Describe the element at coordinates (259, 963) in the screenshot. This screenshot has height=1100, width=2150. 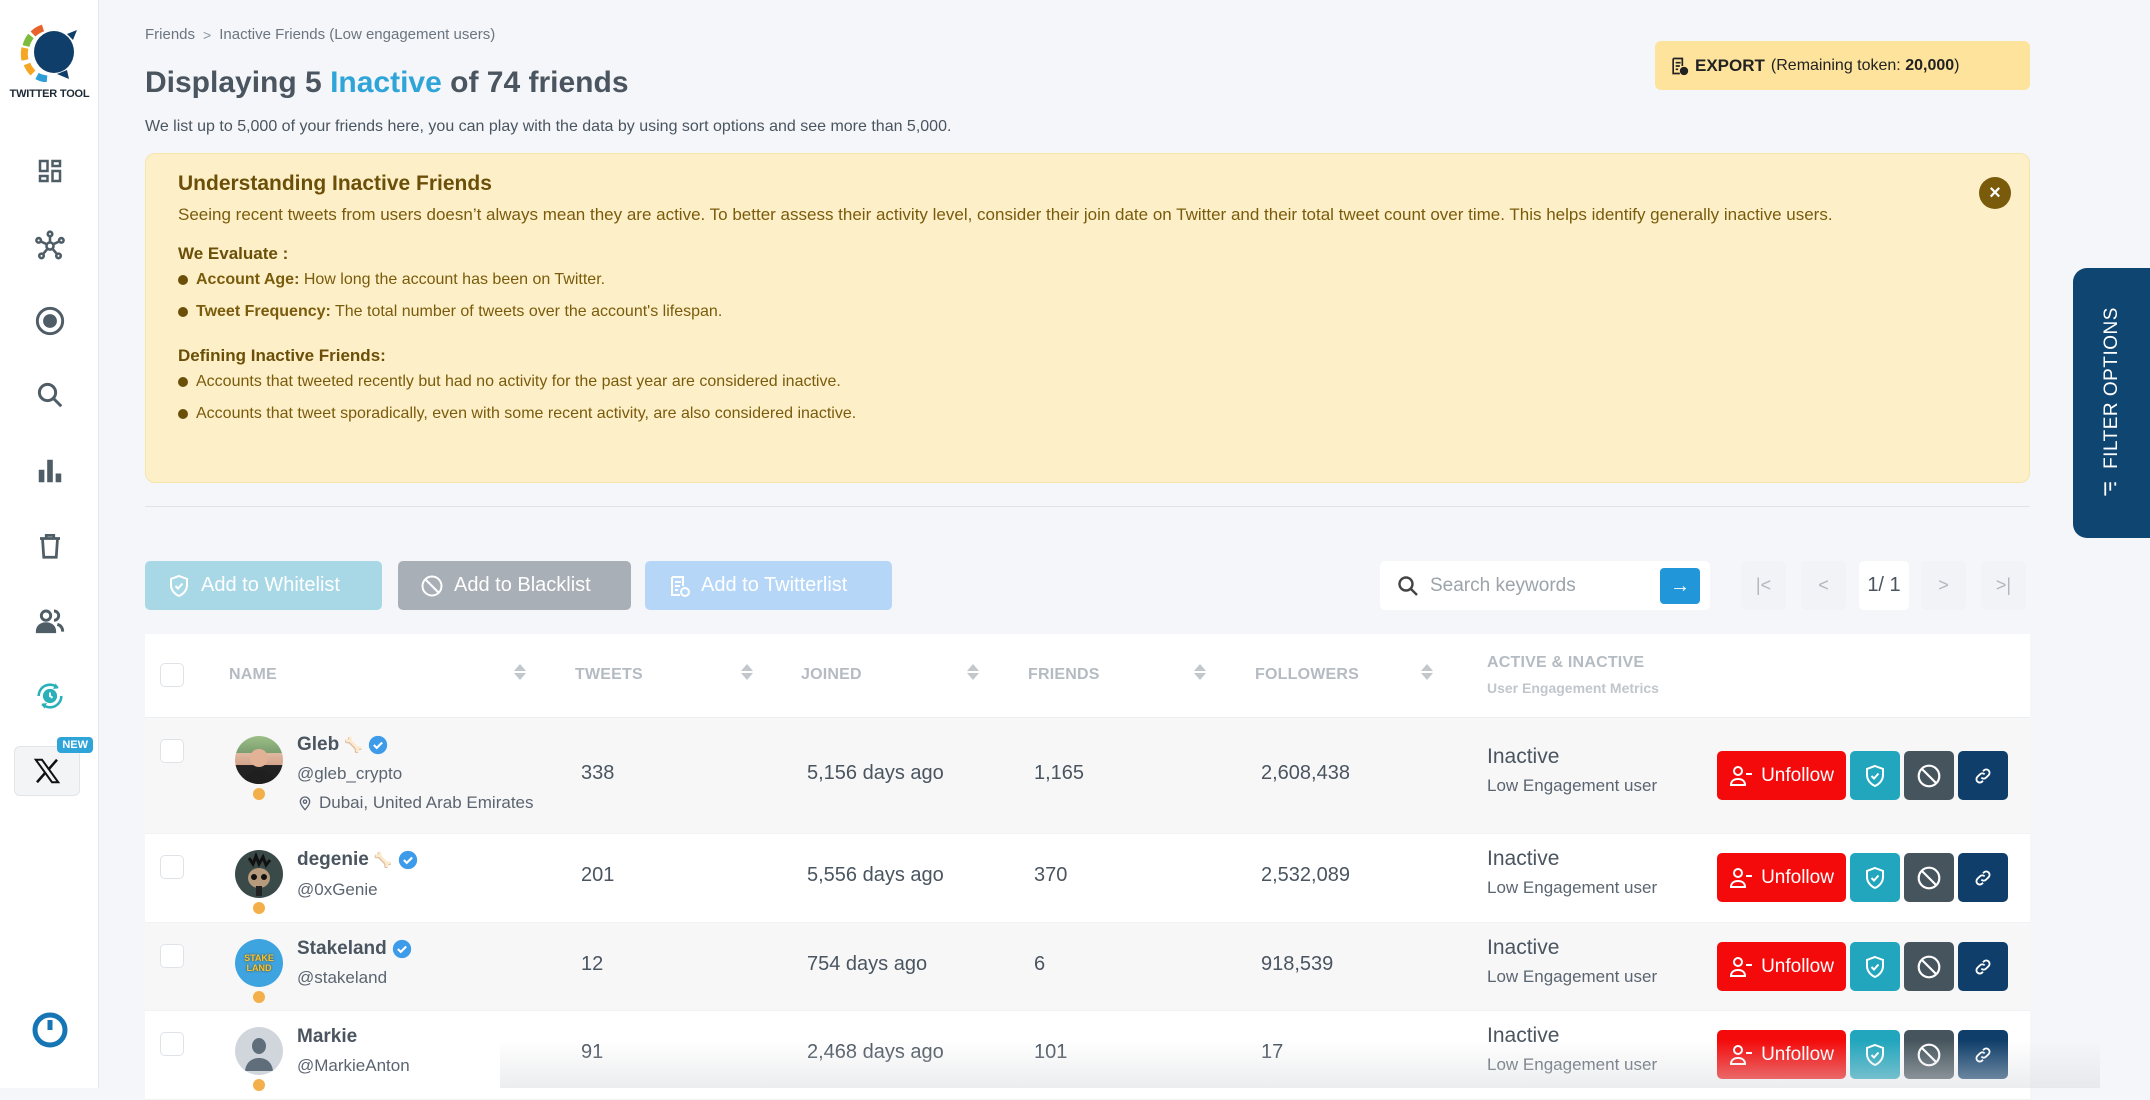
I see `avatar: STAKE LAND` at that location.